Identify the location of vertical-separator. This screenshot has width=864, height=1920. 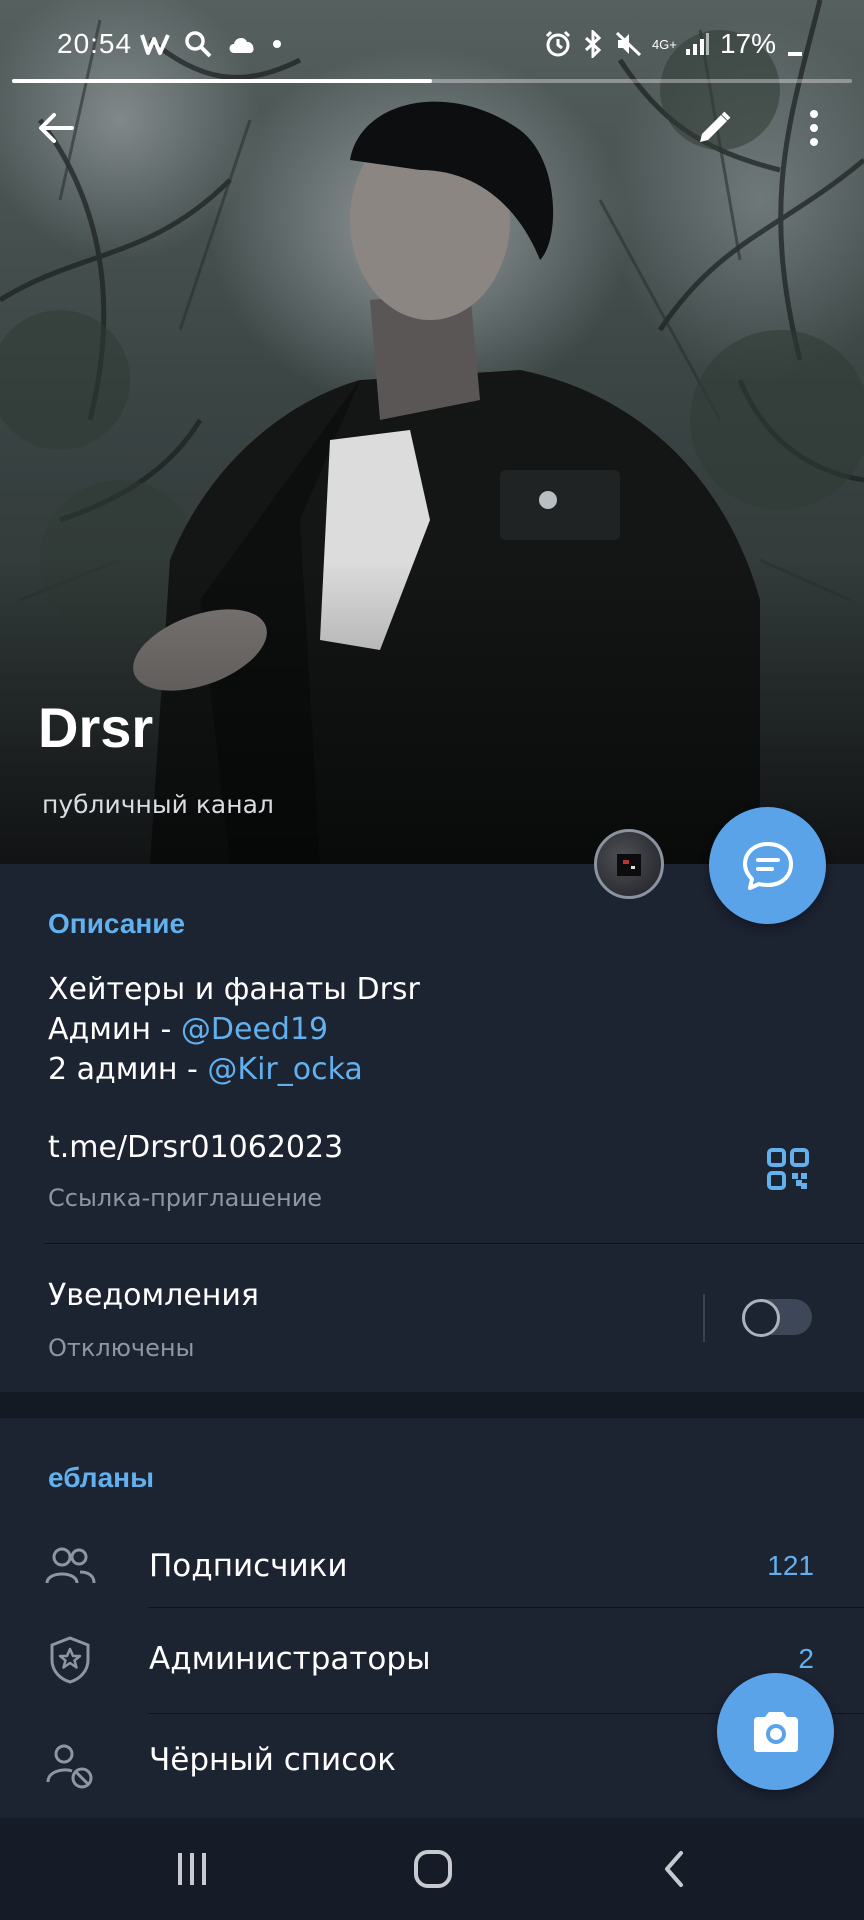
(704, 1318).